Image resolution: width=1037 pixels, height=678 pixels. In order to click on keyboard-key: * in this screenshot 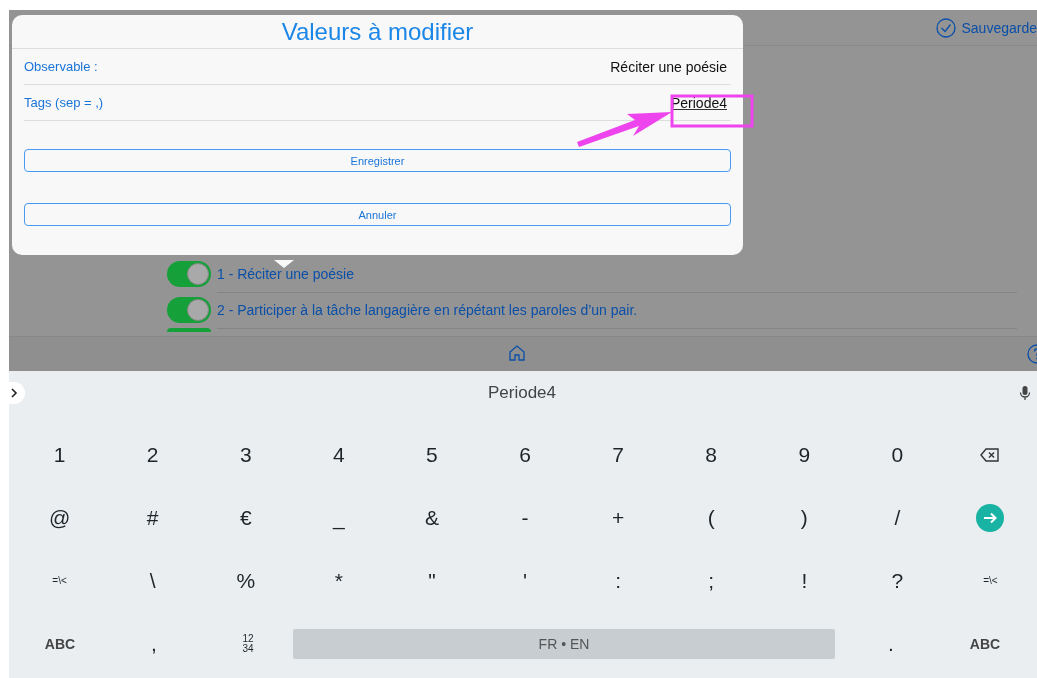, I will do `click(339, 580)`.